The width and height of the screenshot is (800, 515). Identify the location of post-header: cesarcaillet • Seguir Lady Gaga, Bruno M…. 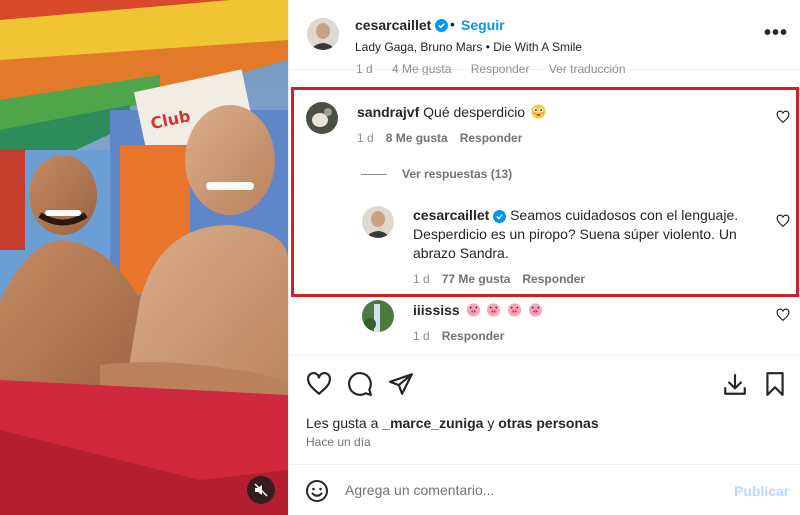
(544, 35).